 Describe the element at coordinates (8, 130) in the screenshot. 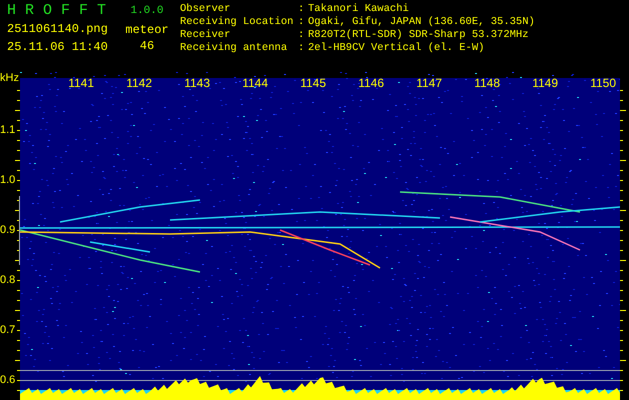

I see `axis-tick-label: 1.1` at that location.